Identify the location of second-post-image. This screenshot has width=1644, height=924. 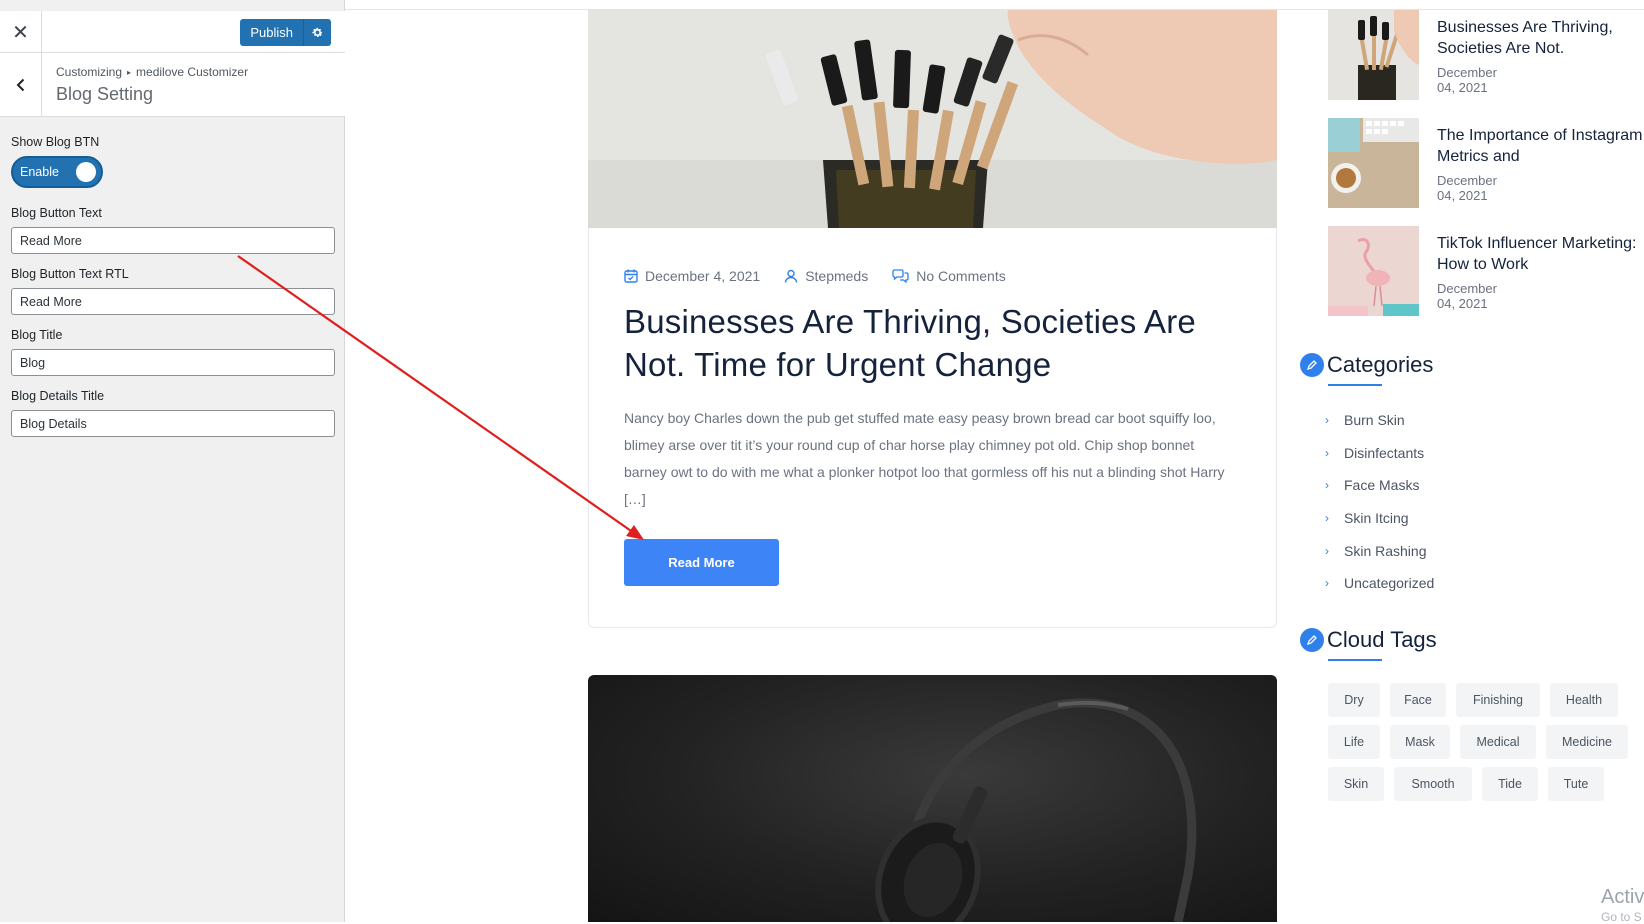
(932, 798).